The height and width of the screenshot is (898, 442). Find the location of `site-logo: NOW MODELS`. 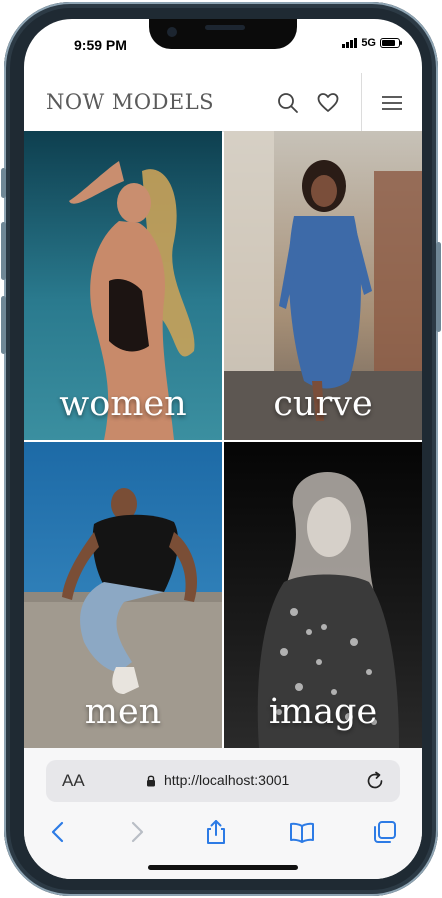

site-logo: NOW MODELS is located at coordinates (130, 102).